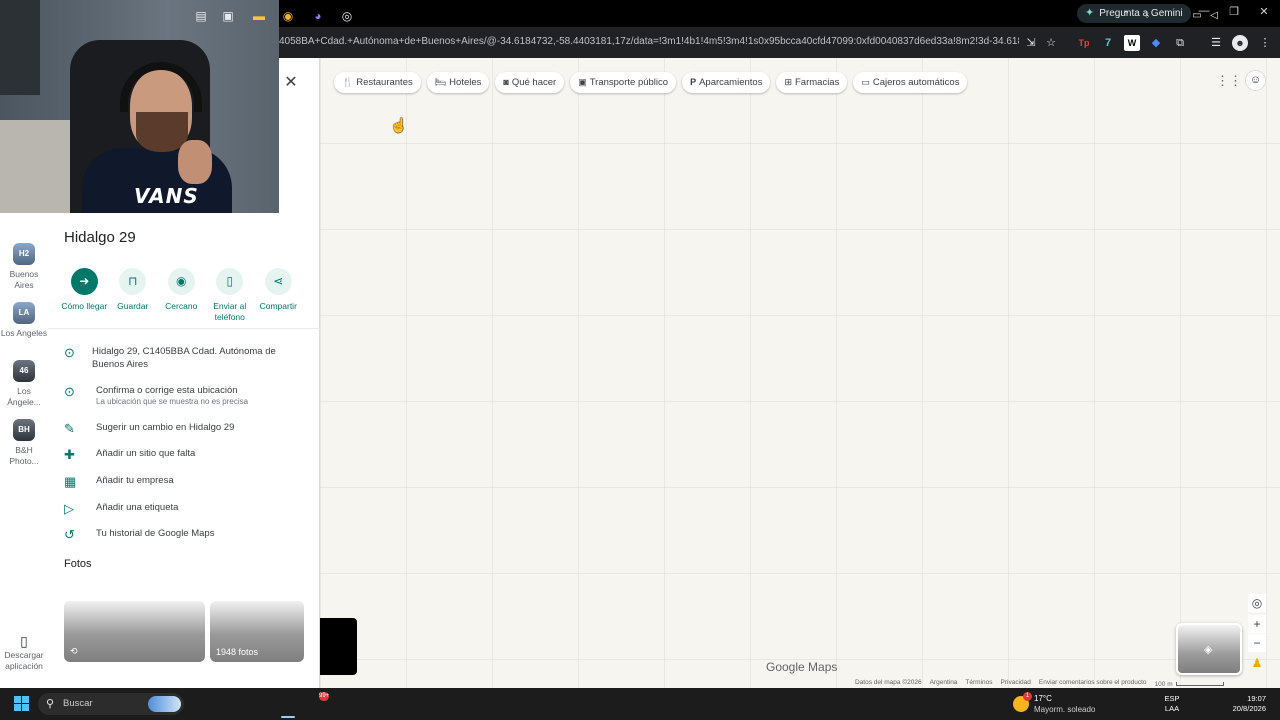 The width and height of the screenshot is (1280, 720). Describe the element at coordinates (1255, 80) in the screenshot. I see `account-avatar: ☺` at that location.